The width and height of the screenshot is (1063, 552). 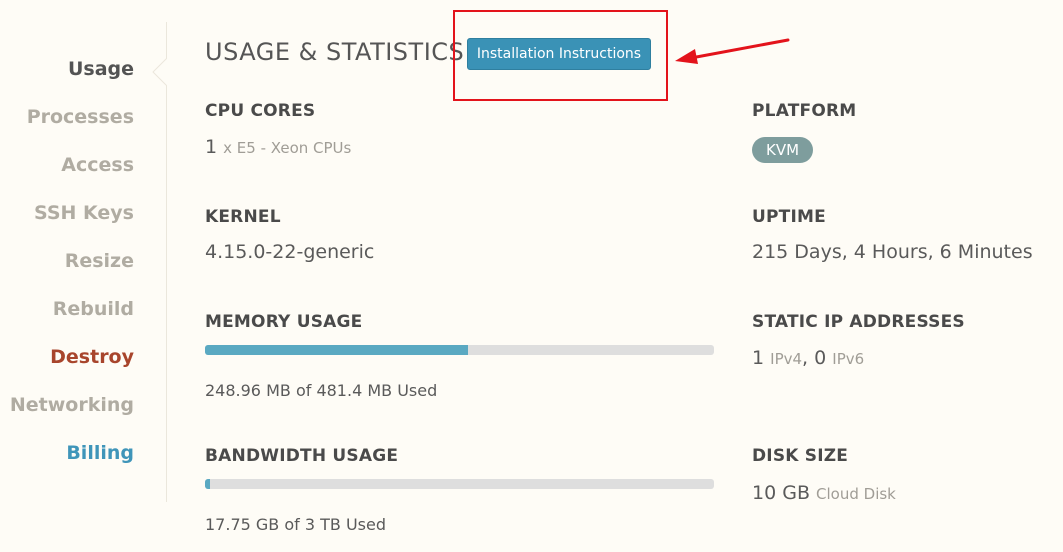 What do you see at coordinates (758, 358) in the screenshot?
I see `ipv4-count: 1` at bounding box center [758, 358].